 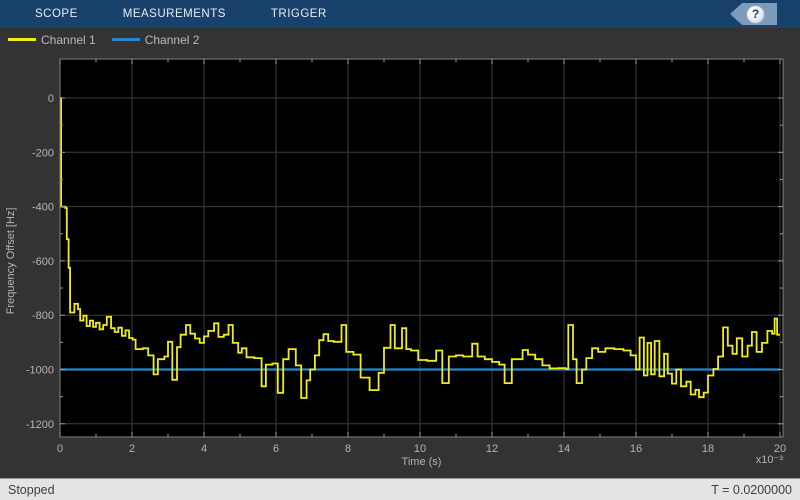 What do you see at coordinates (132, 449) in the screenshot?
I see `x-tick-label: 2` at bounding box center [132, 449].